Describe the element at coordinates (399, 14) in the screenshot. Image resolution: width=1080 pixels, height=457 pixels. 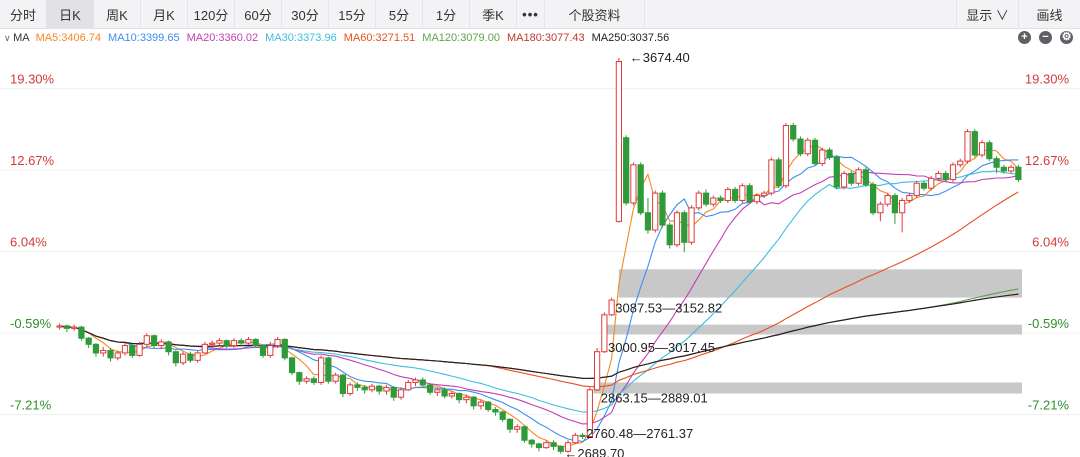
I see `tab-8: 5分` at that location.